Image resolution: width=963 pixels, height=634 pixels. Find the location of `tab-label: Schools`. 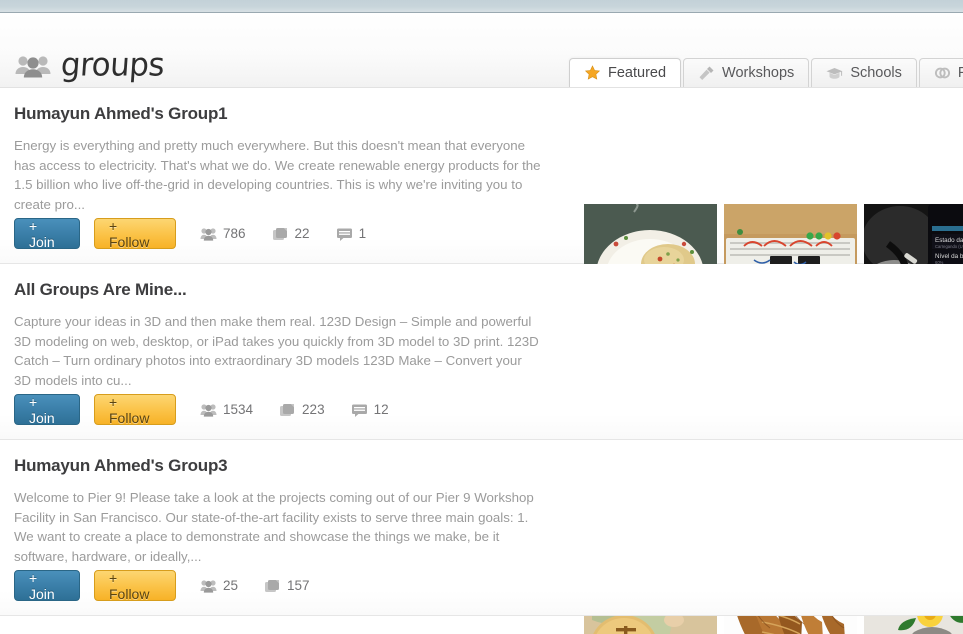

tab-label: Schools is located at coordinates (876, 73).